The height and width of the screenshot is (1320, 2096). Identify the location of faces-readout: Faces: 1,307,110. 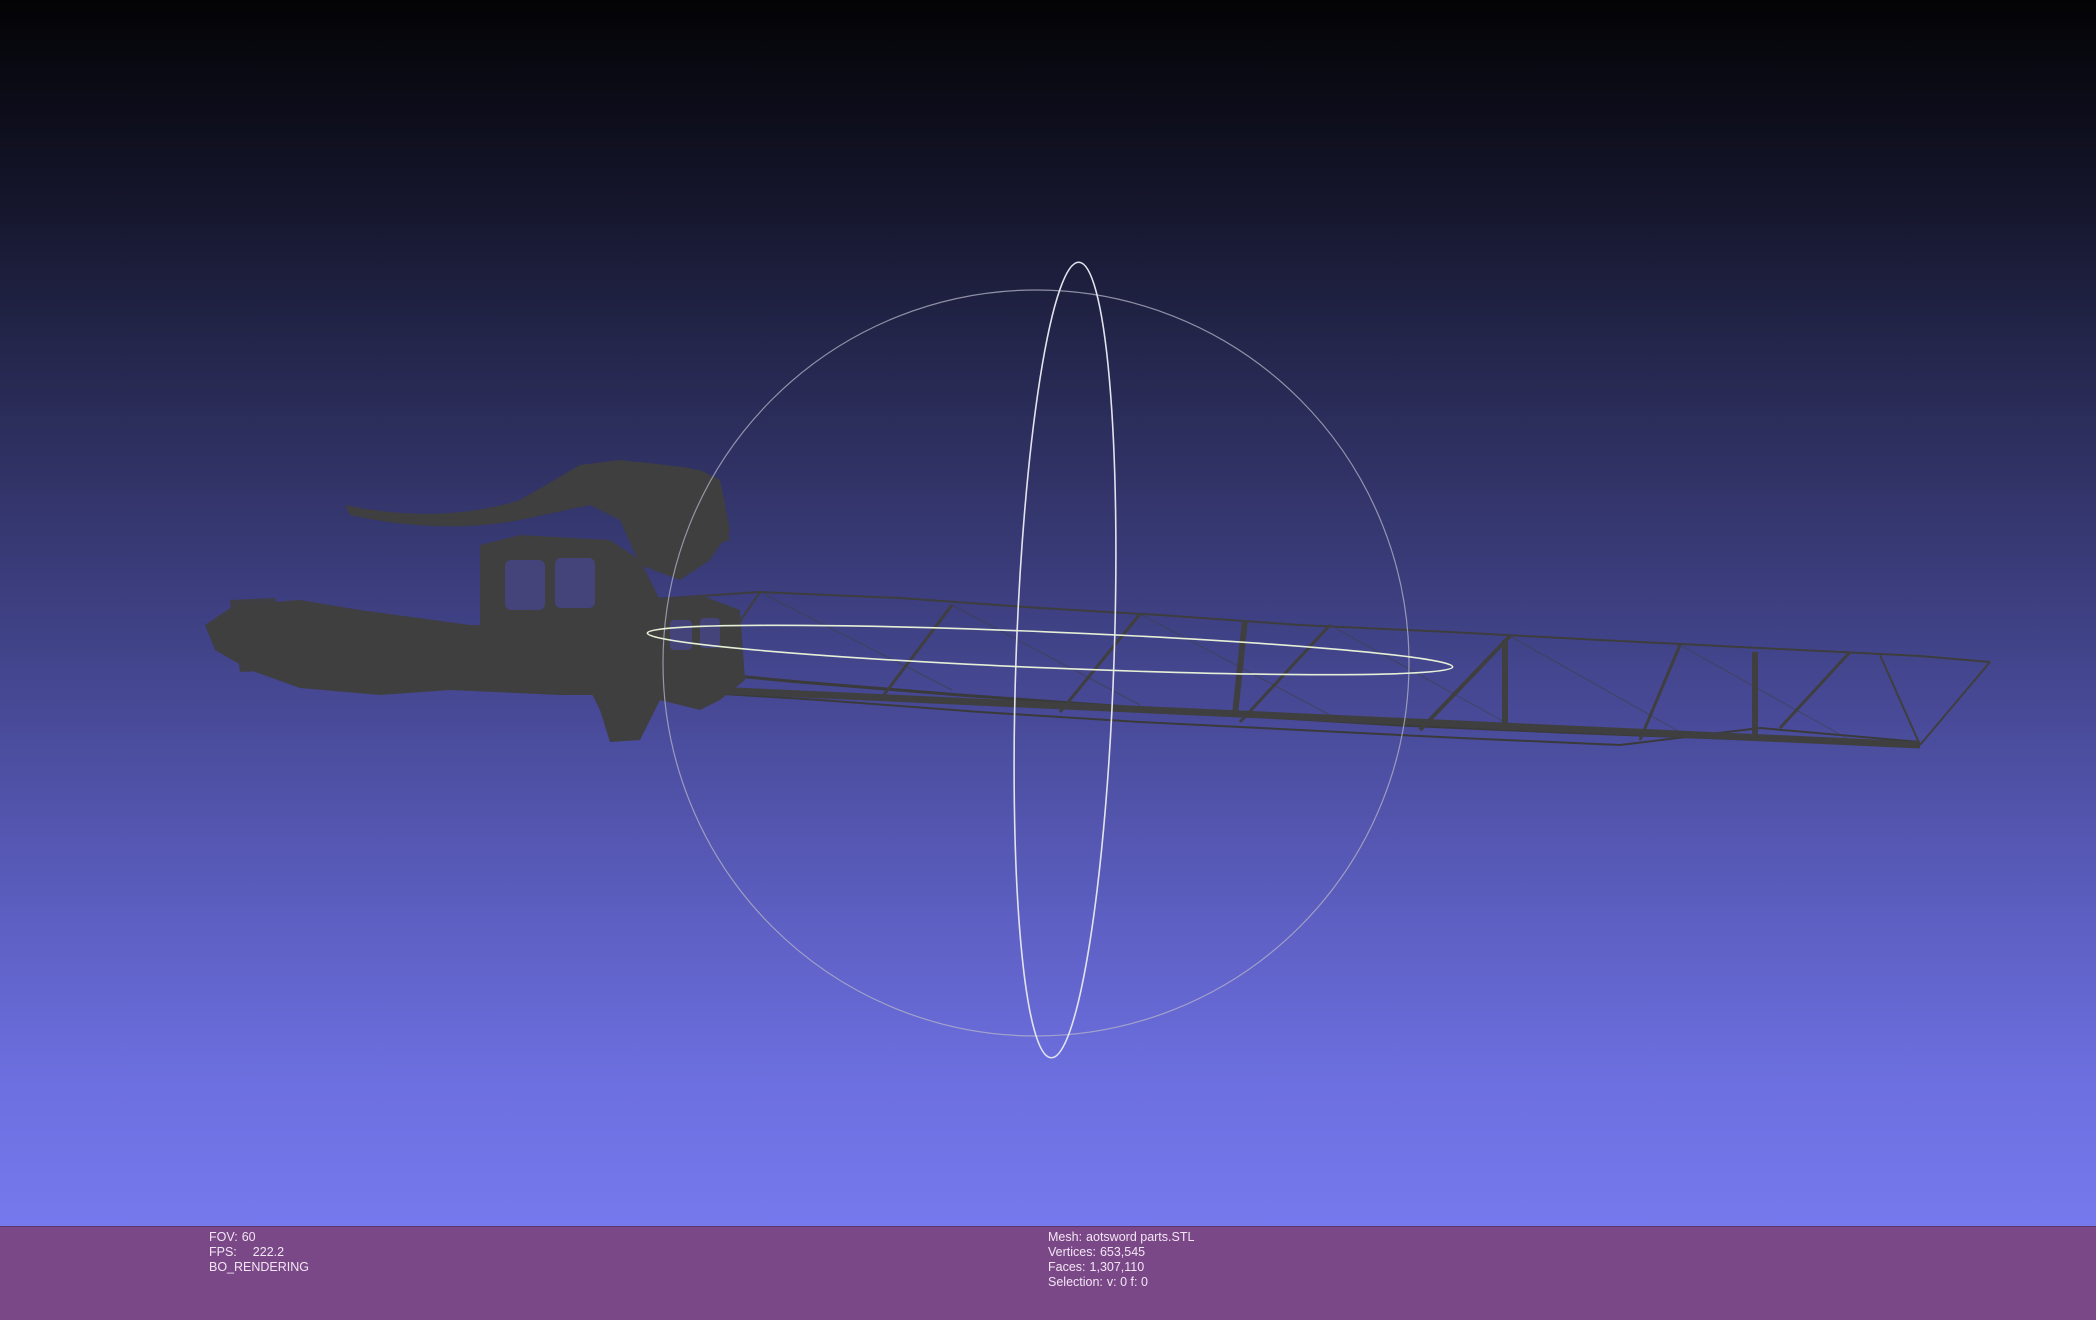
(1121, 1267).